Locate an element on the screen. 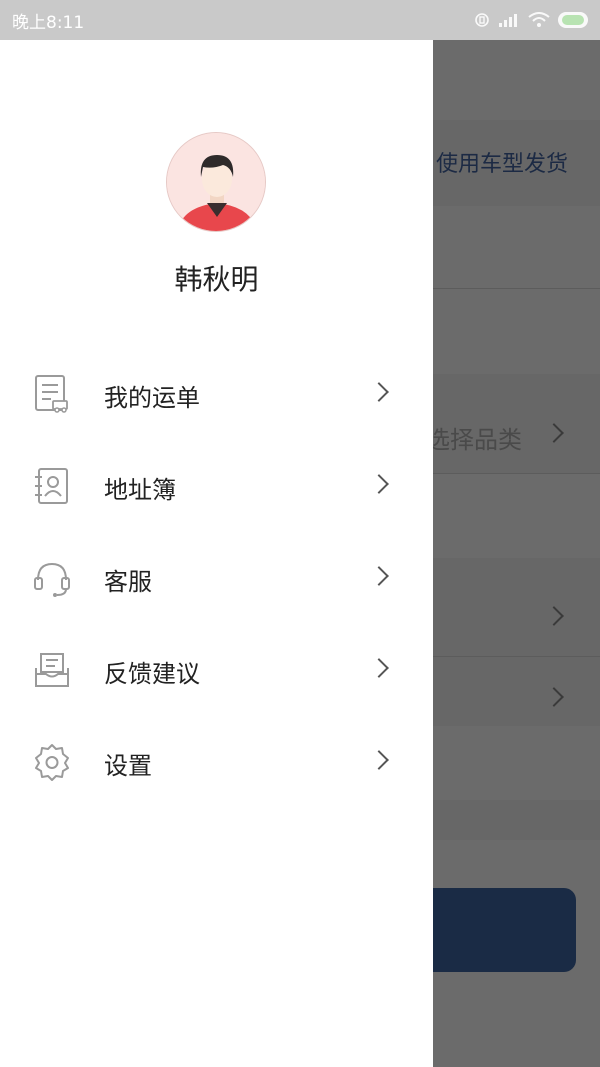  bg-submit-button is located at coordinates (498, 930).